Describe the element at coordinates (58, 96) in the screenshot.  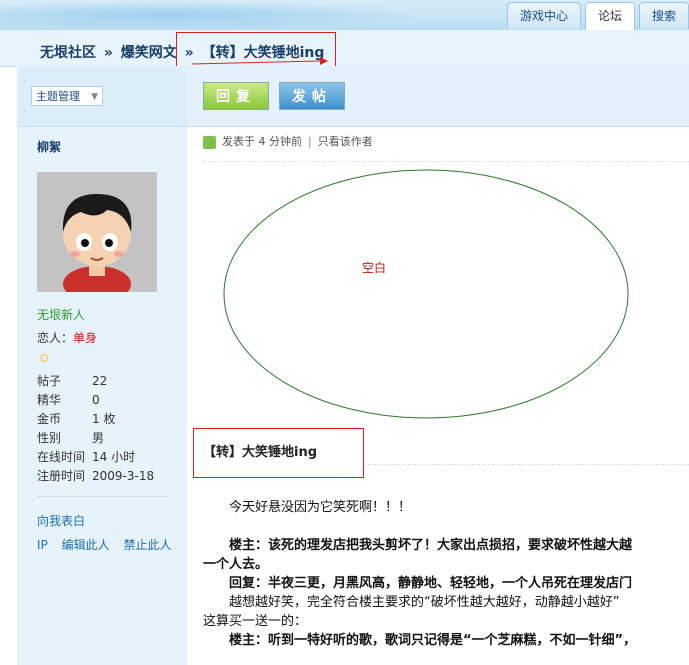
I see `topic-management-label: 主题管理` at that location.